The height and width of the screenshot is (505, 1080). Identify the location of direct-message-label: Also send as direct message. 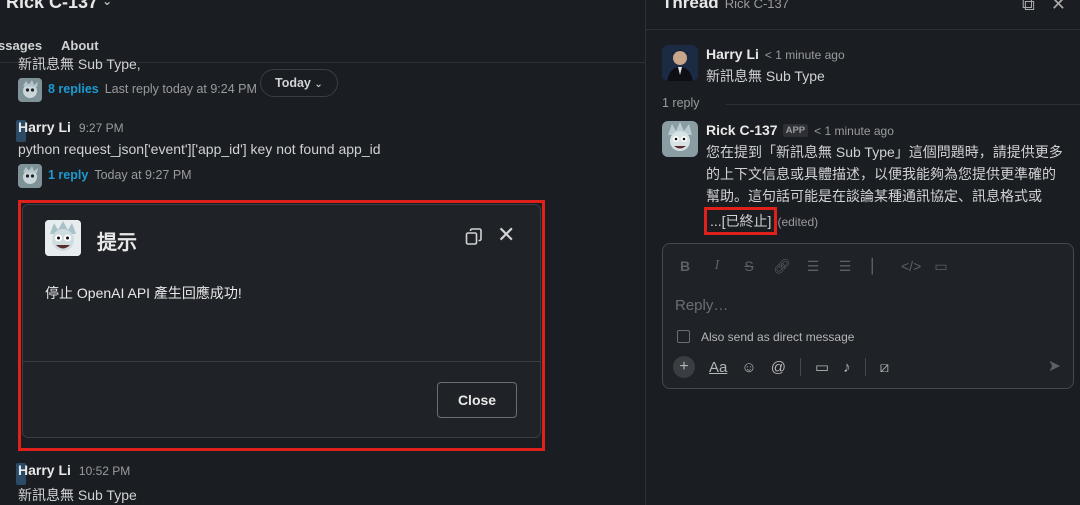
(778, 337).